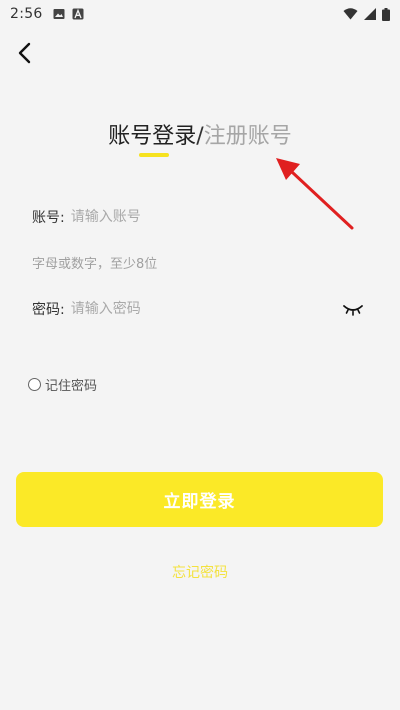 The width and height of the screenshot is (400, 710). I want to click on password-row: 密码:, so click(182, 309).